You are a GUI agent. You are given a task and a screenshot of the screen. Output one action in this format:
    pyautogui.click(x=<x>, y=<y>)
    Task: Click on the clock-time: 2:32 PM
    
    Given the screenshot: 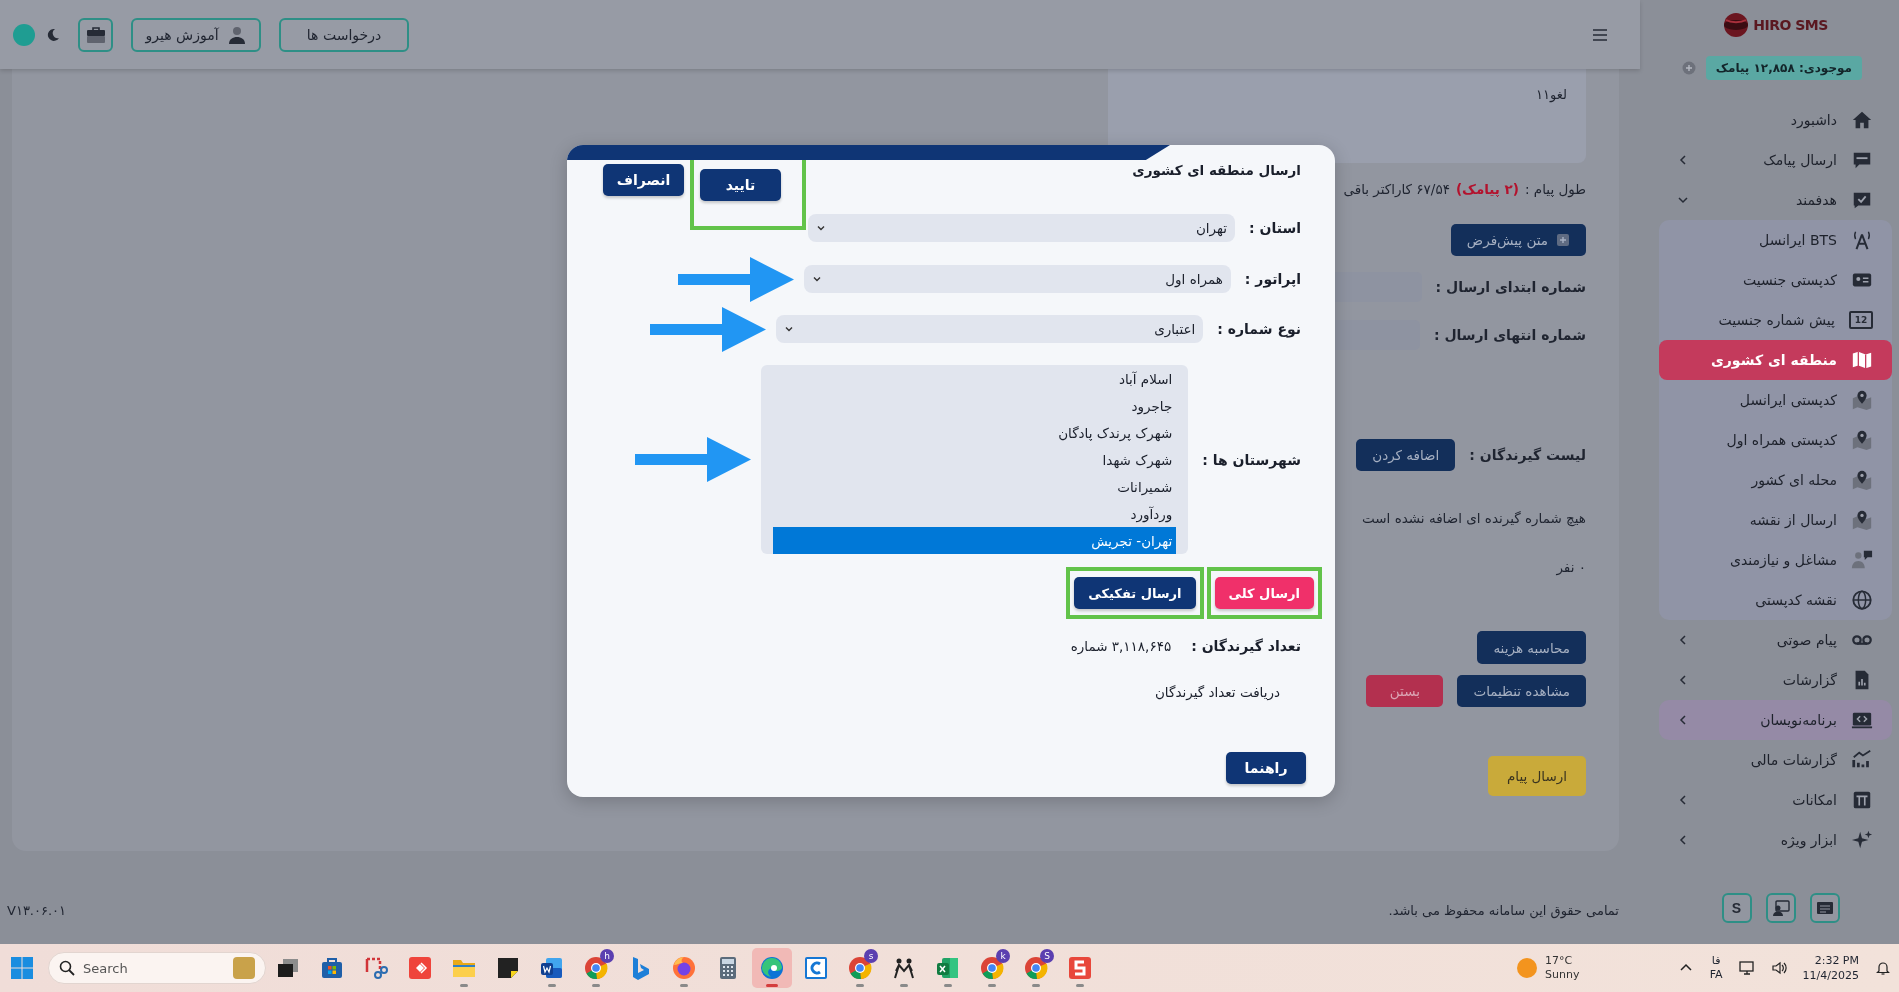 What is the action you would take?
    pyautogui.click(x=1836, y=960)
    